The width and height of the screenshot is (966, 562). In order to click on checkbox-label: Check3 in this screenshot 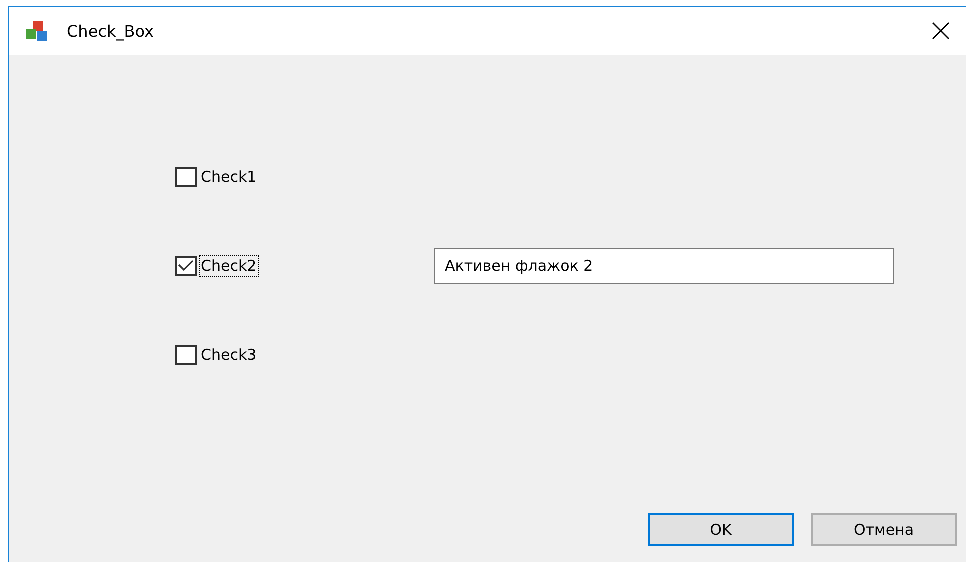, I will do `click(229, 355)`.